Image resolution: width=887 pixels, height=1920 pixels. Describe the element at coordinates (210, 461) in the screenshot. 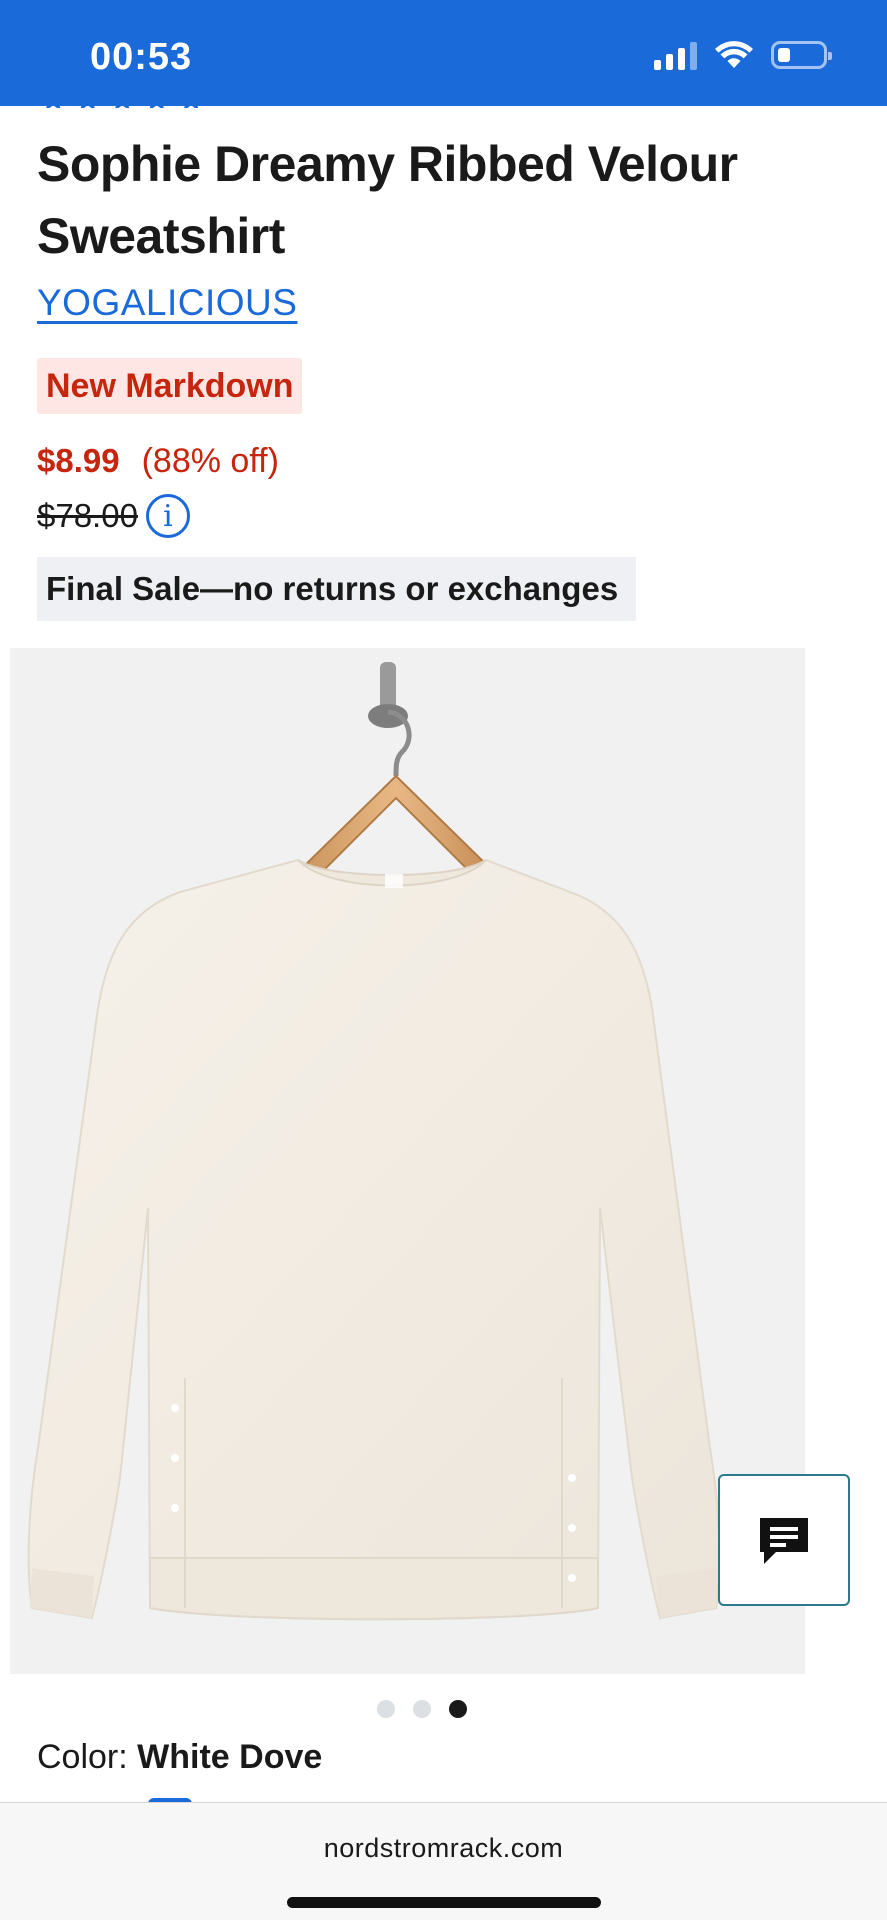

I see `discount-percent: (88% off)` at that location.